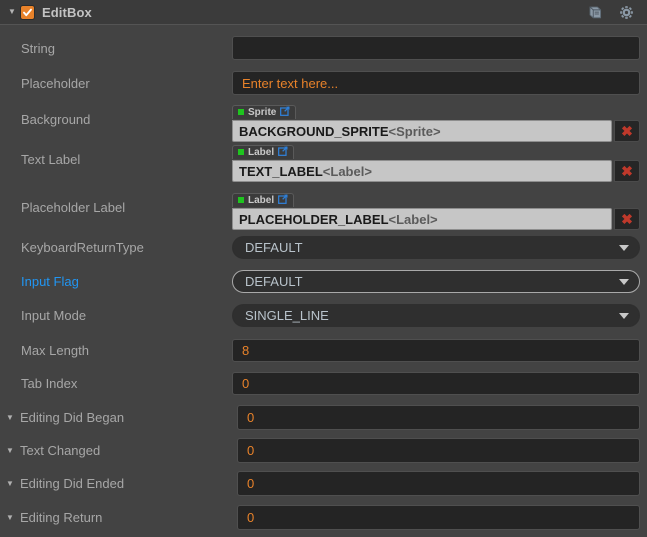 This screenshot has width=647, height=537. Describe the element at coordinates (49, 383) in the screenshot. I see `property-label-tab-index: Tab Index` at that location.